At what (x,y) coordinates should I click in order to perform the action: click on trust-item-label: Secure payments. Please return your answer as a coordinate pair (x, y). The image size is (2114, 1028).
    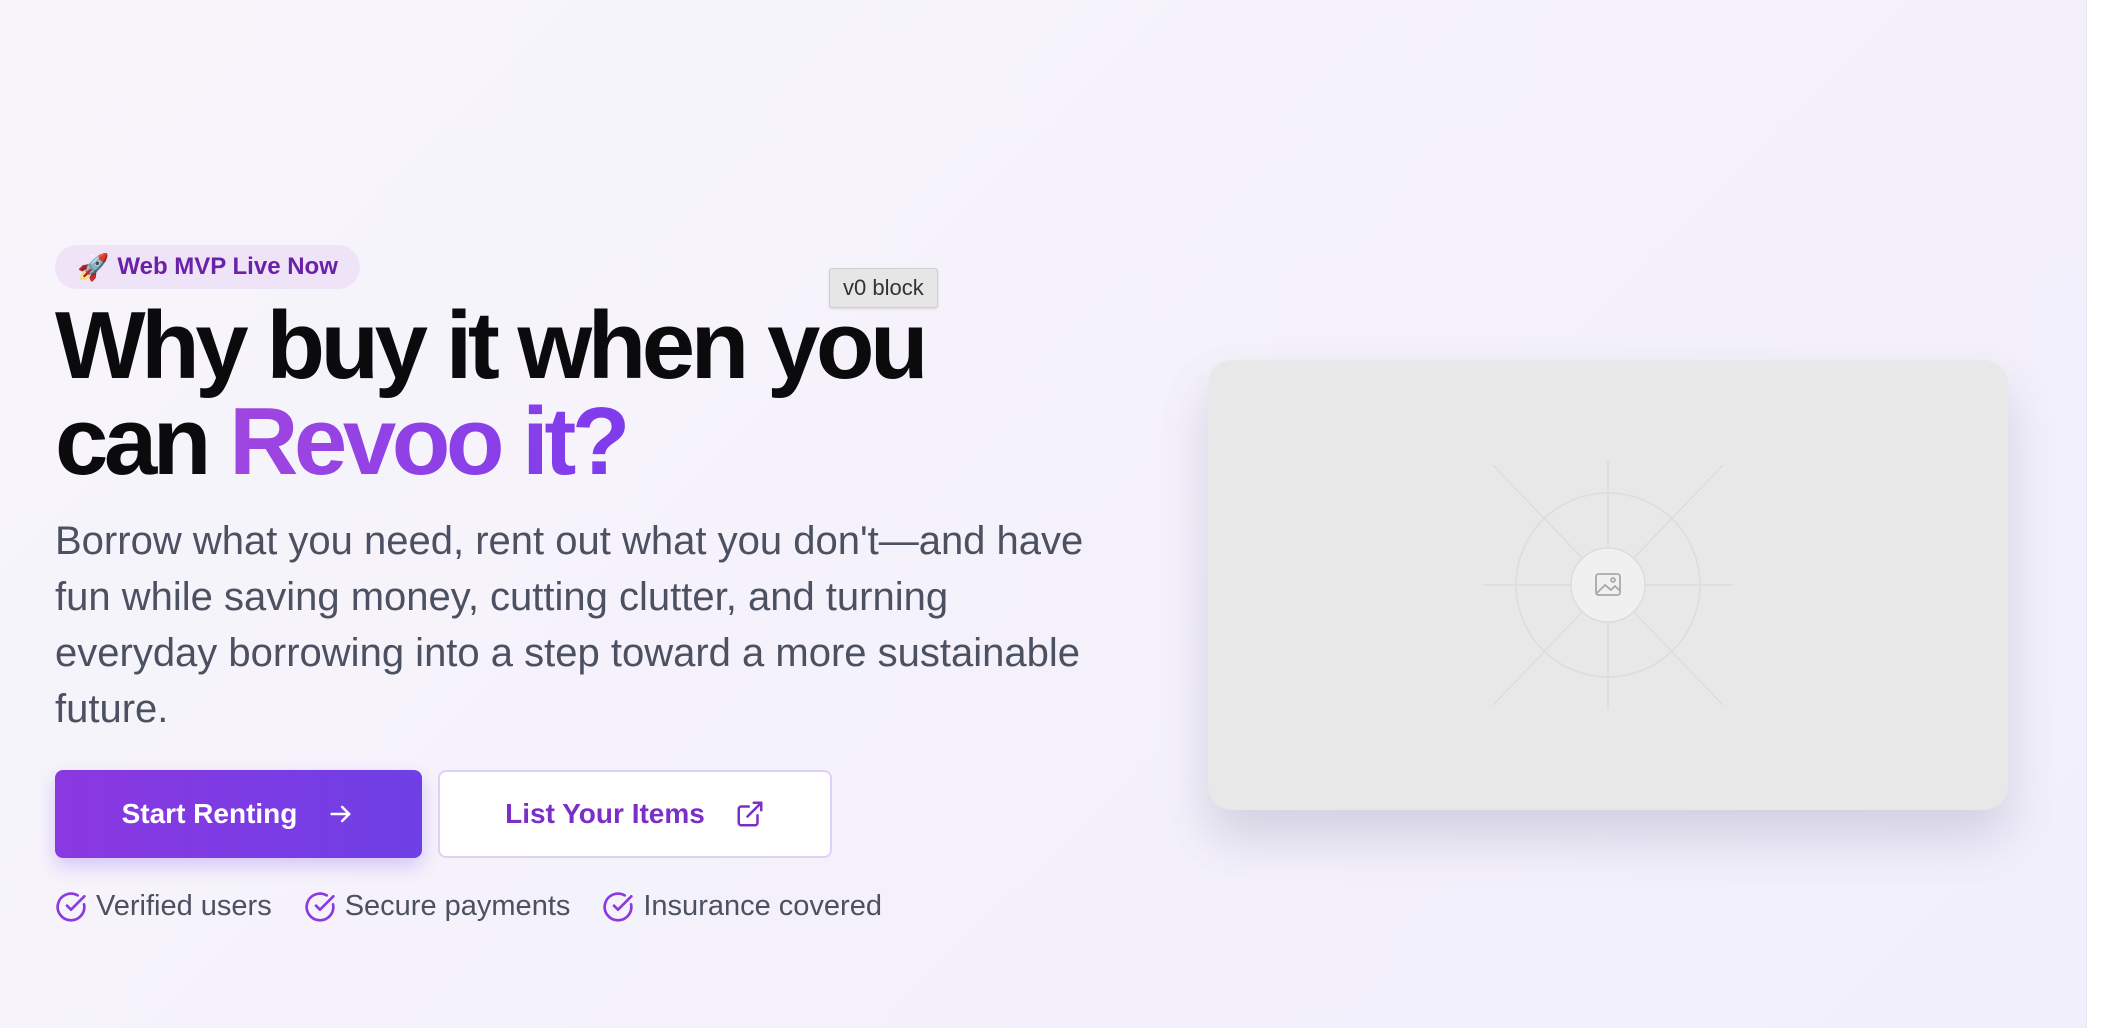
    Looking at the image, I should click on (457, 906).